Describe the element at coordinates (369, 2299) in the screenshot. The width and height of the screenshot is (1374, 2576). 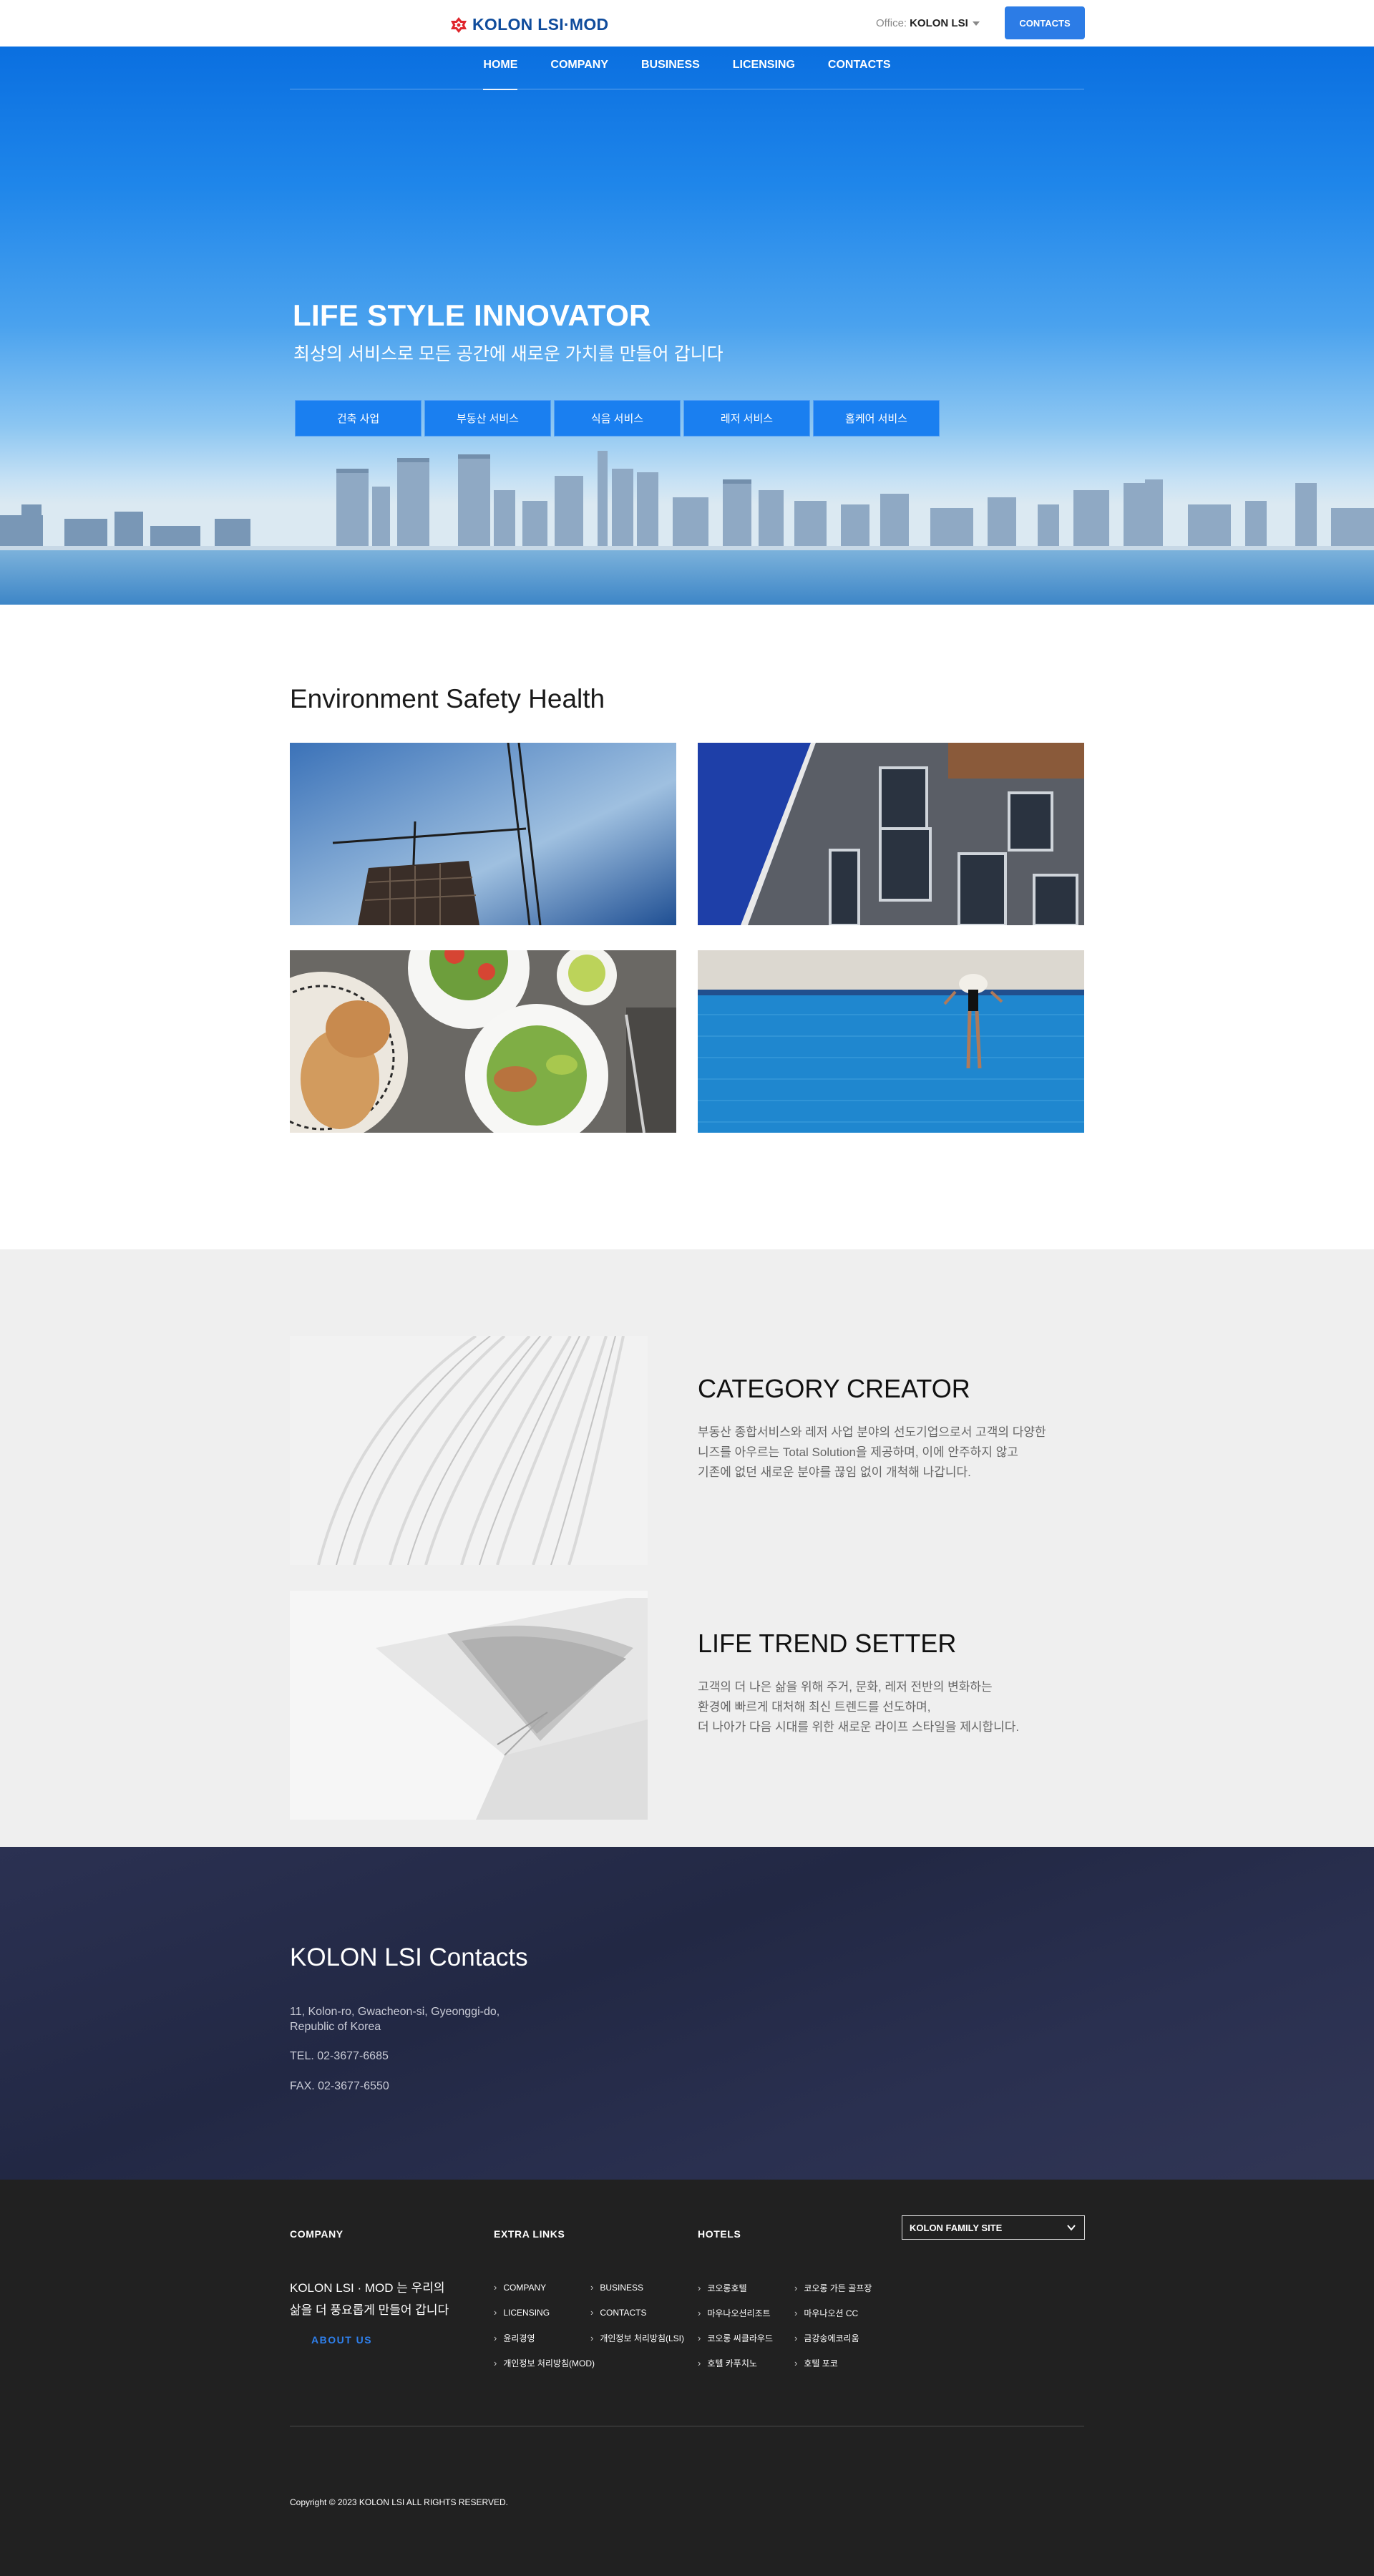
I see `footer-company-text: KOLON LSI · MOD 는 우리의 삶을 더 풍요롭게 만들어 갑니다` at that location.